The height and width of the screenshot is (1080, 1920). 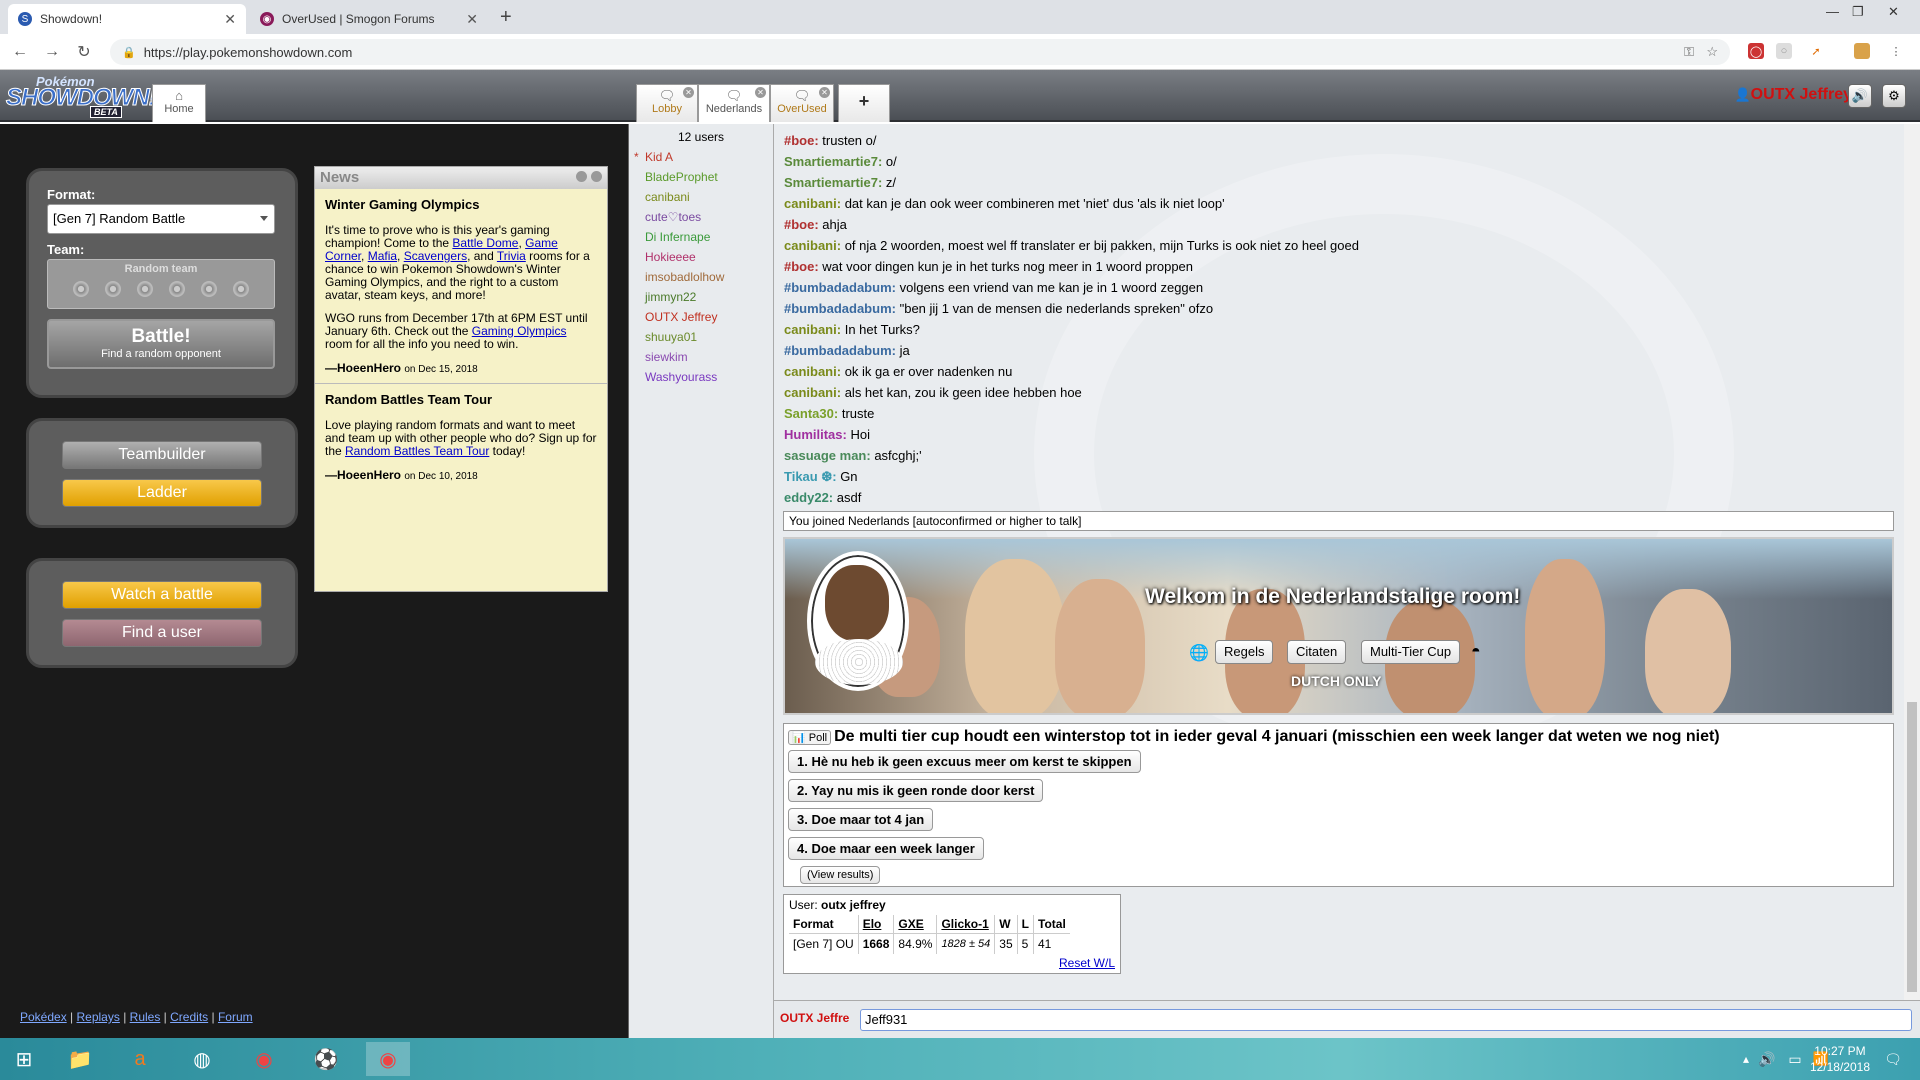 What do you see at coordinates (1896, 51) in the screenshot?
I see `menu-dots-icon: ⋮` at bounding box center [1896, 51].